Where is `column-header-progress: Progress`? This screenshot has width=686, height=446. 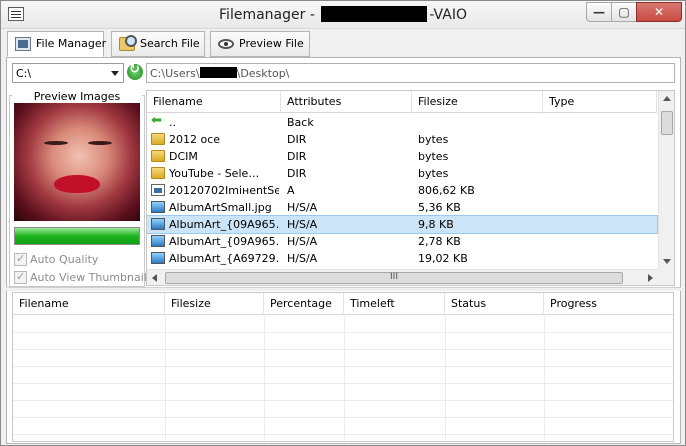
column-header-progress: Progress is located at coordinates (608, 304).